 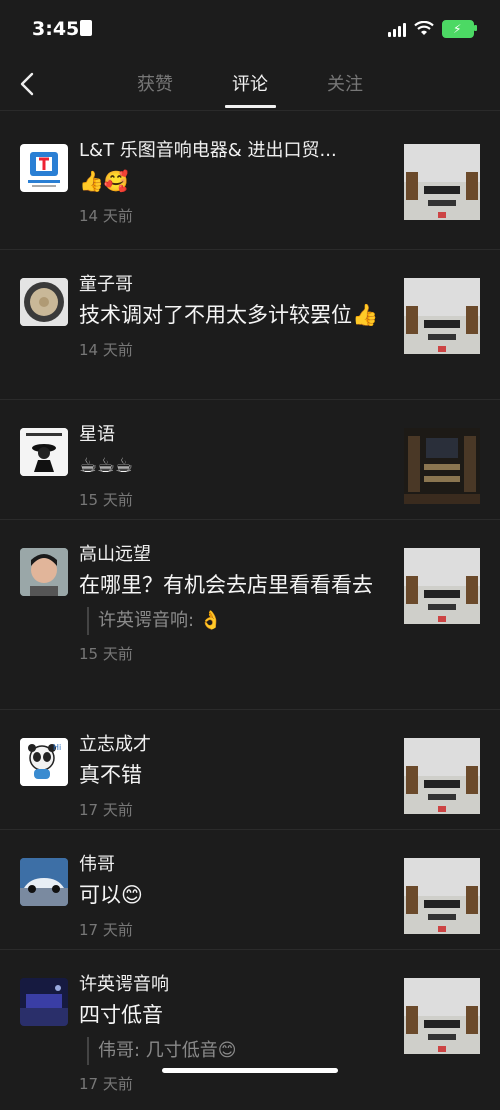 What do you see at coordinates (459, 29) in the screenshot?
I see `battery-icon: ⚡` at bounding box center [459, 29].